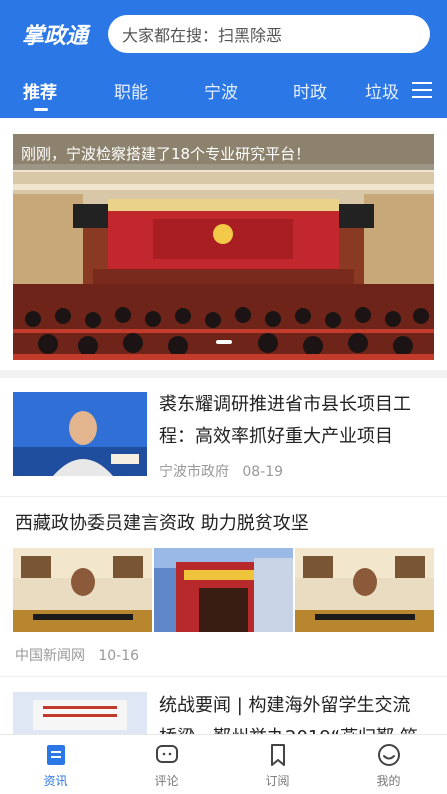 The width and height of the screenshot is (447, 794). I want to click on nav-label: 评论, so click(166, 781).